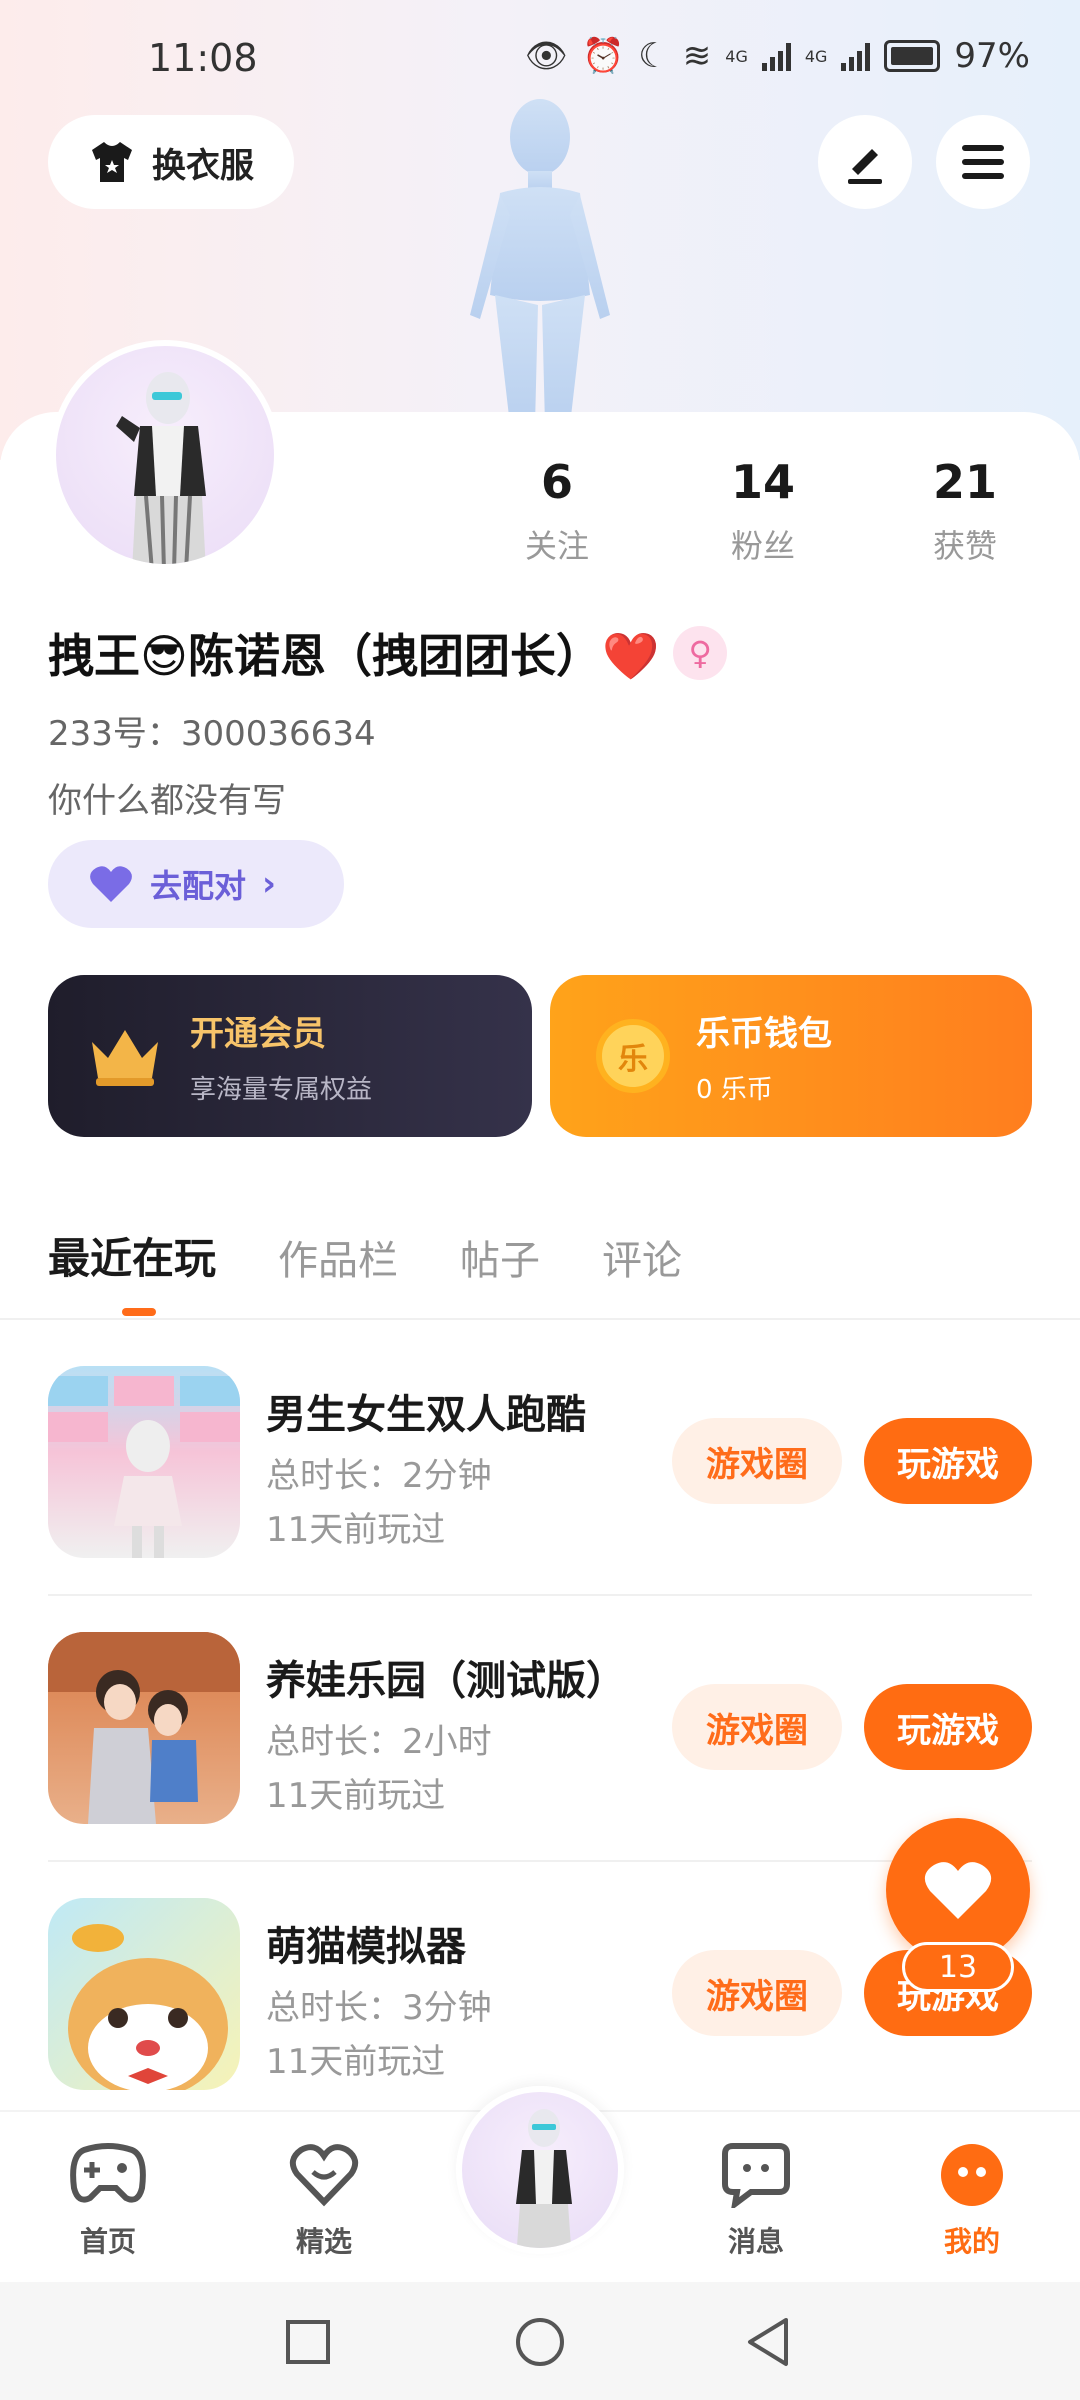 This screenshot has width=1080, height=2400. I want to click on game-duration: 总时长：2小时, so click(379, 1742).